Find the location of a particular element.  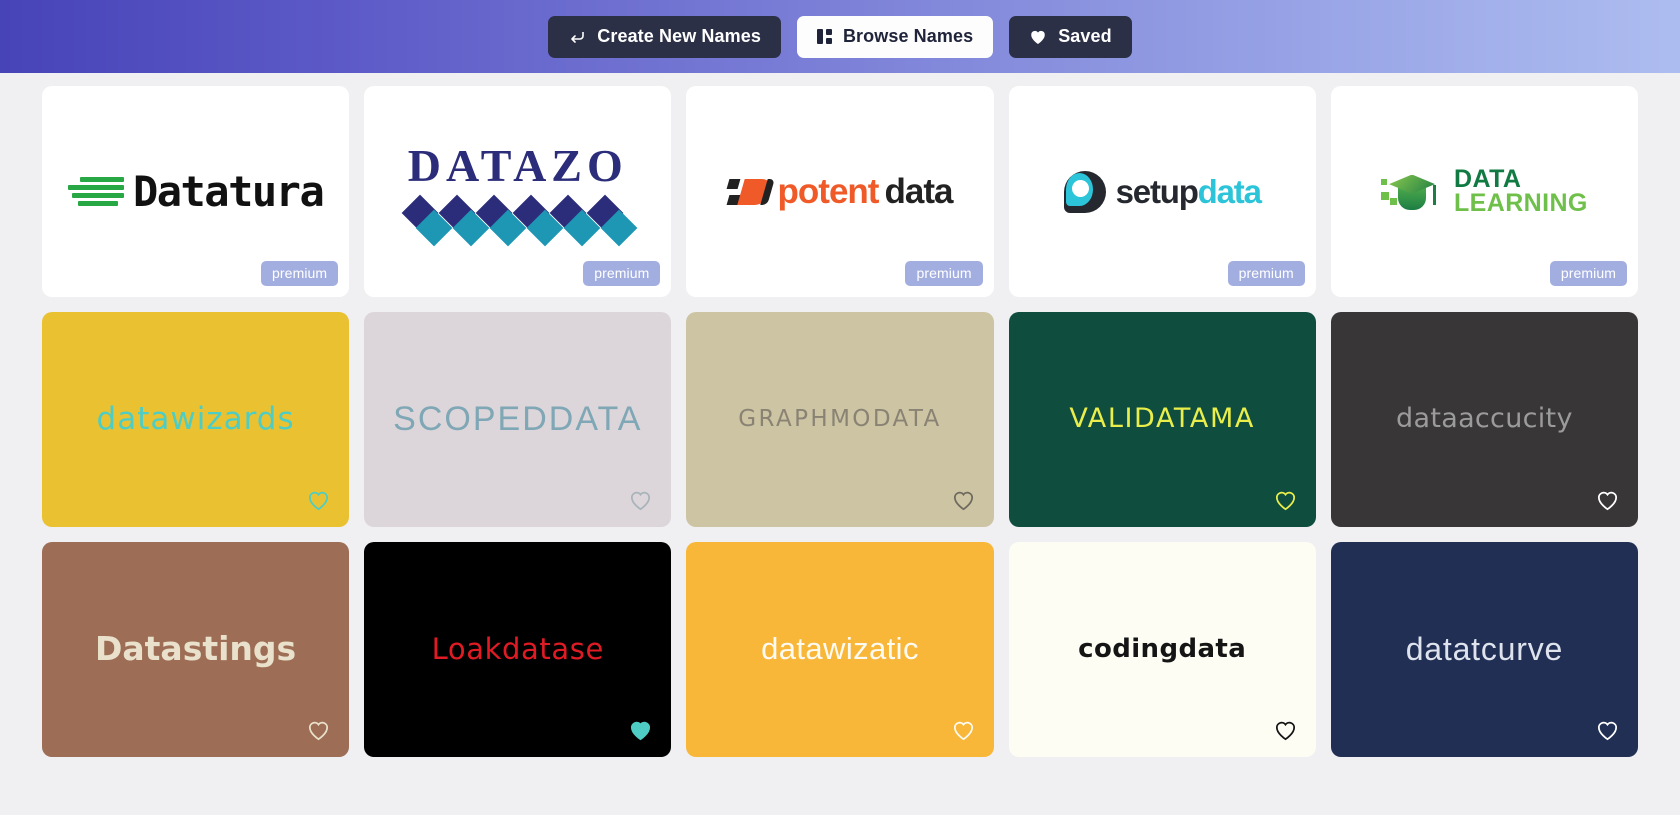

name-card: SCOPEDDATA is located at coordinates (518, 419).